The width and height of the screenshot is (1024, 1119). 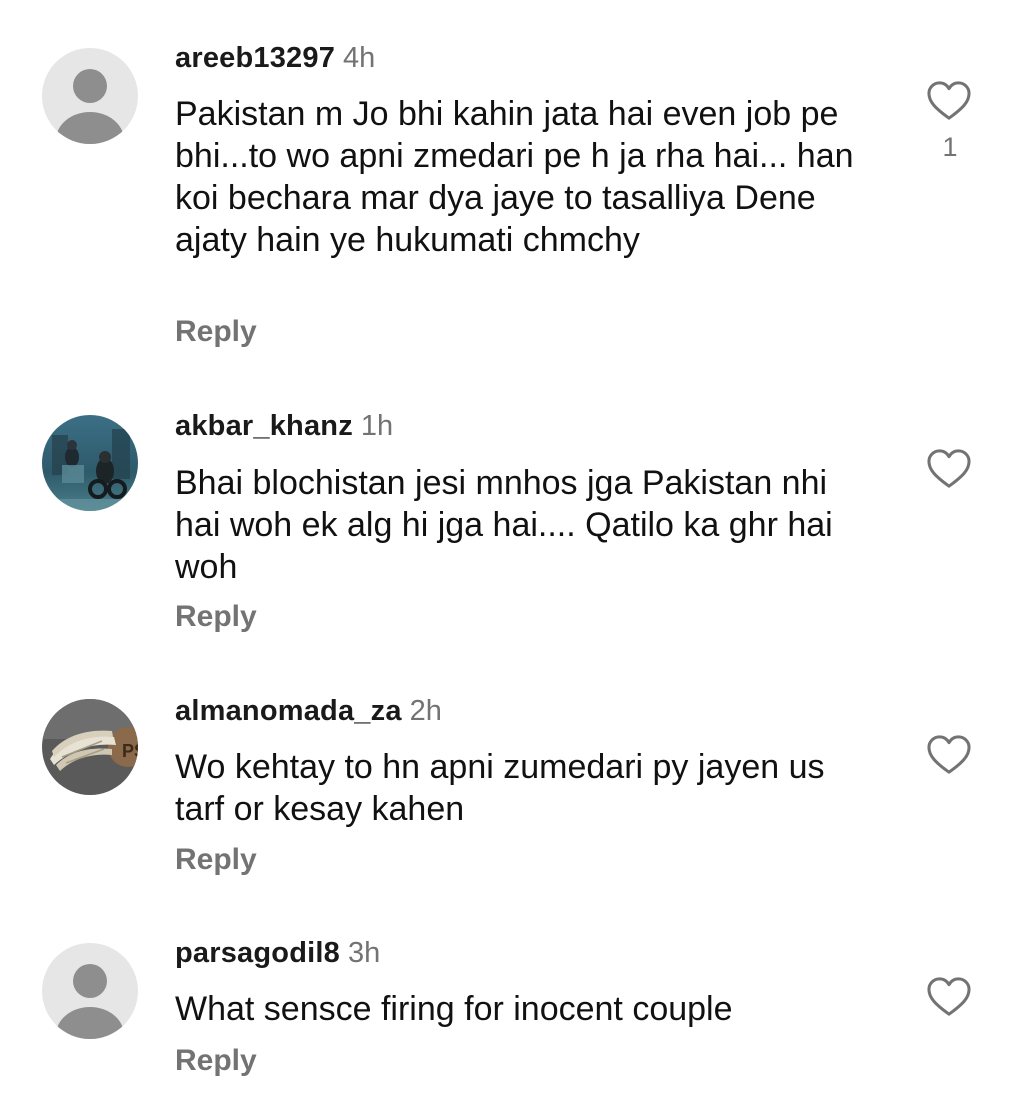 What do you see at coordinates (264, 426) in the screenshot?
I see `username: akbar_khanz` at bounding box center [264, 426].